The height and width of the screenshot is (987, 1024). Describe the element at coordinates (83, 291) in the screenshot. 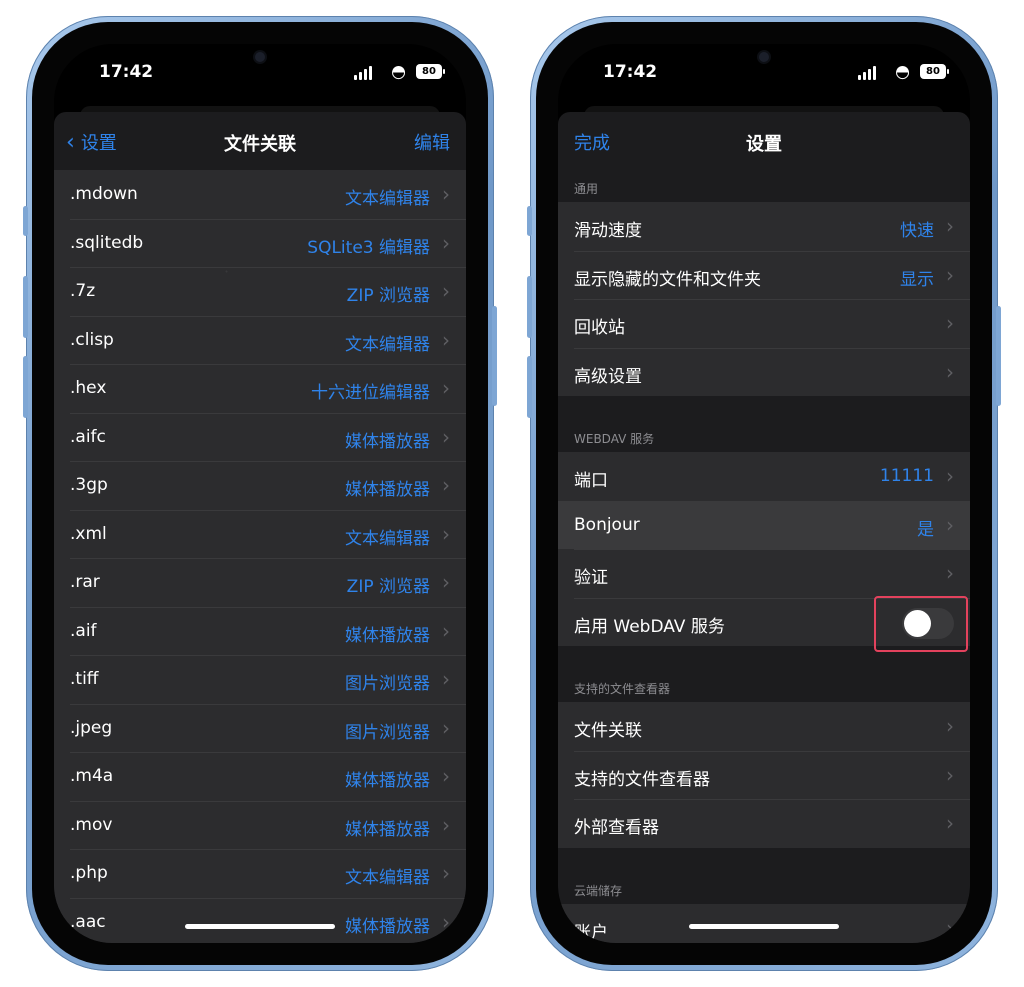

I see `file-extension-label: .7z` at that location.